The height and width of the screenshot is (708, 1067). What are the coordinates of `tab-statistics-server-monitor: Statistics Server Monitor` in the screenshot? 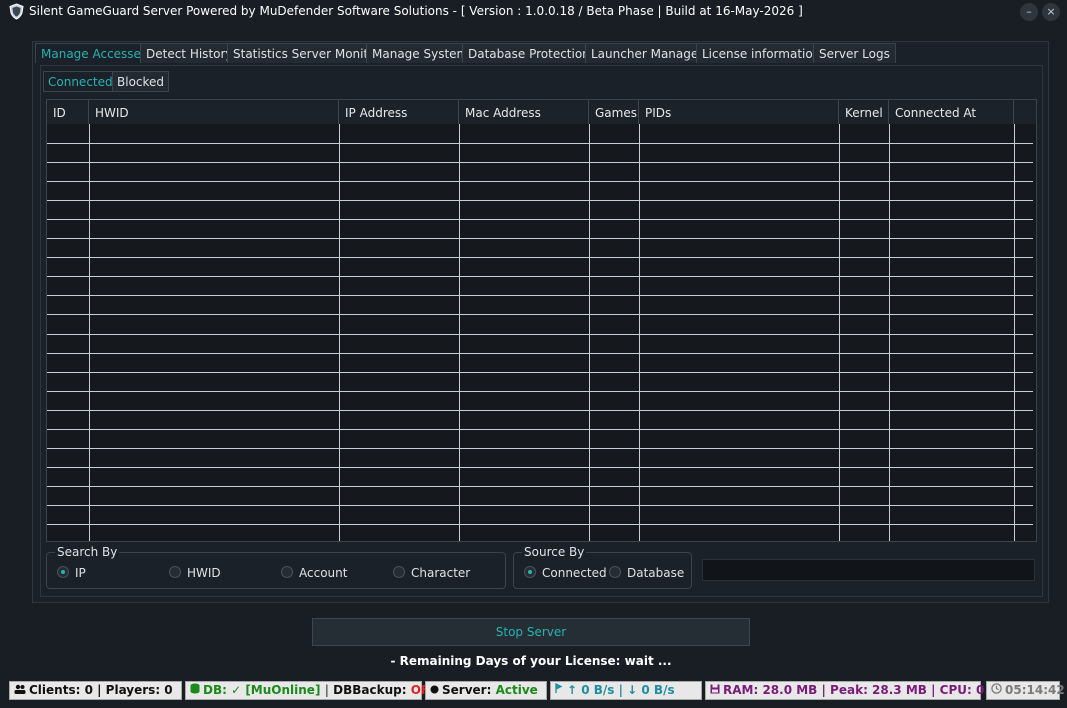 It's located at (307, 53).